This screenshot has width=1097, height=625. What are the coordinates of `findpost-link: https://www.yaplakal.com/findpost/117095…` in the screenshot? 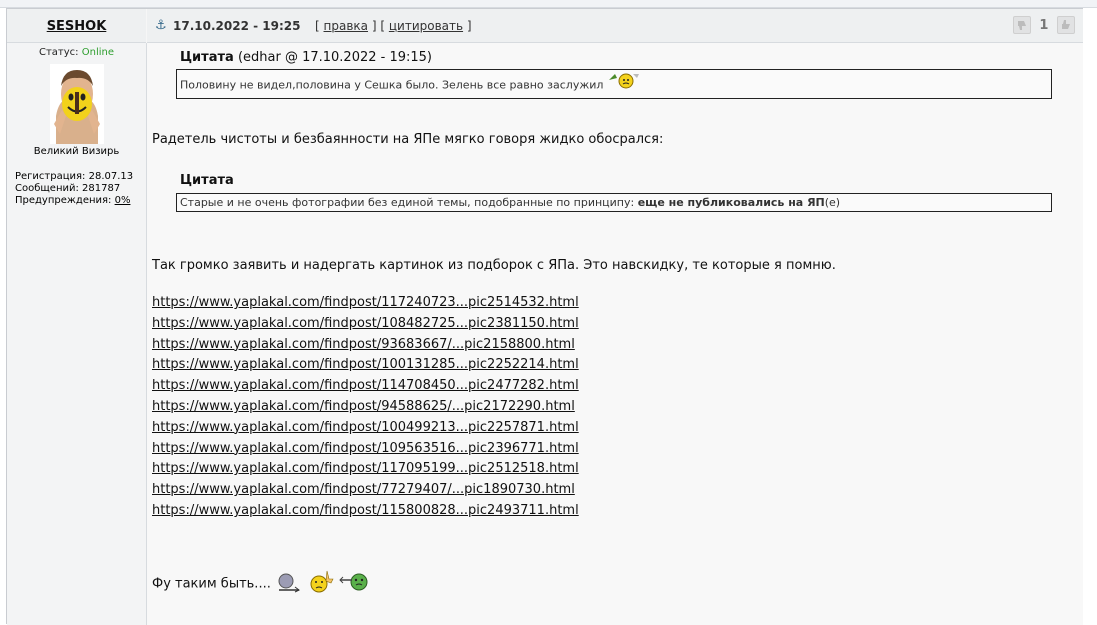 It's located at (365, 469).